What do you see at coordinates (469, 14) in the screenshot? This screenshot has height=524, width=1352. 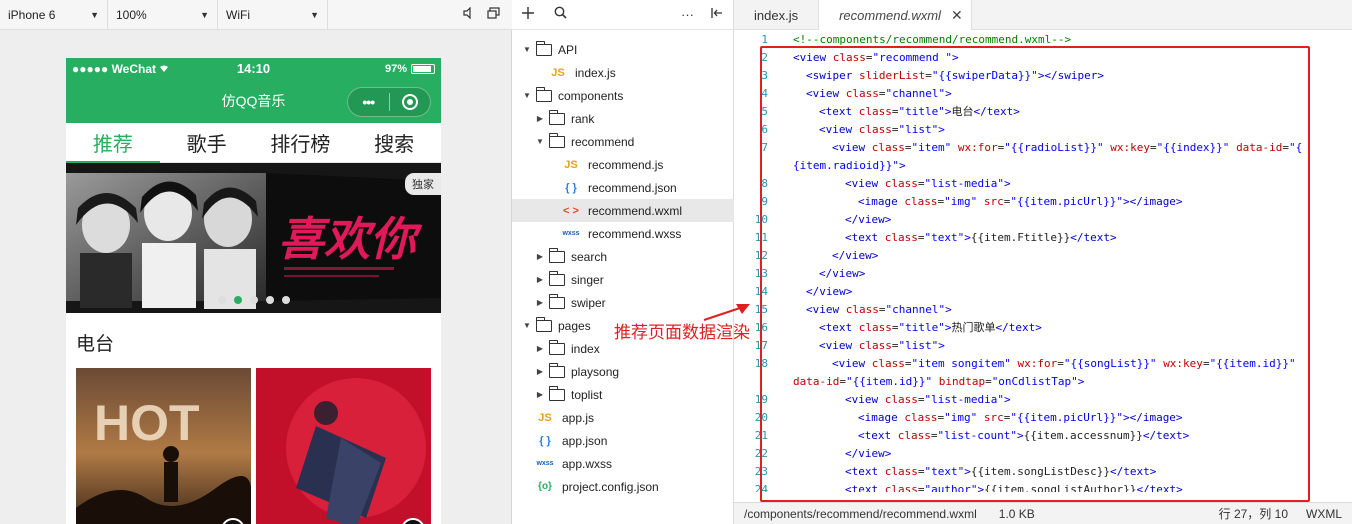 I see `speaker-icon` at bounding box center [469, 14].